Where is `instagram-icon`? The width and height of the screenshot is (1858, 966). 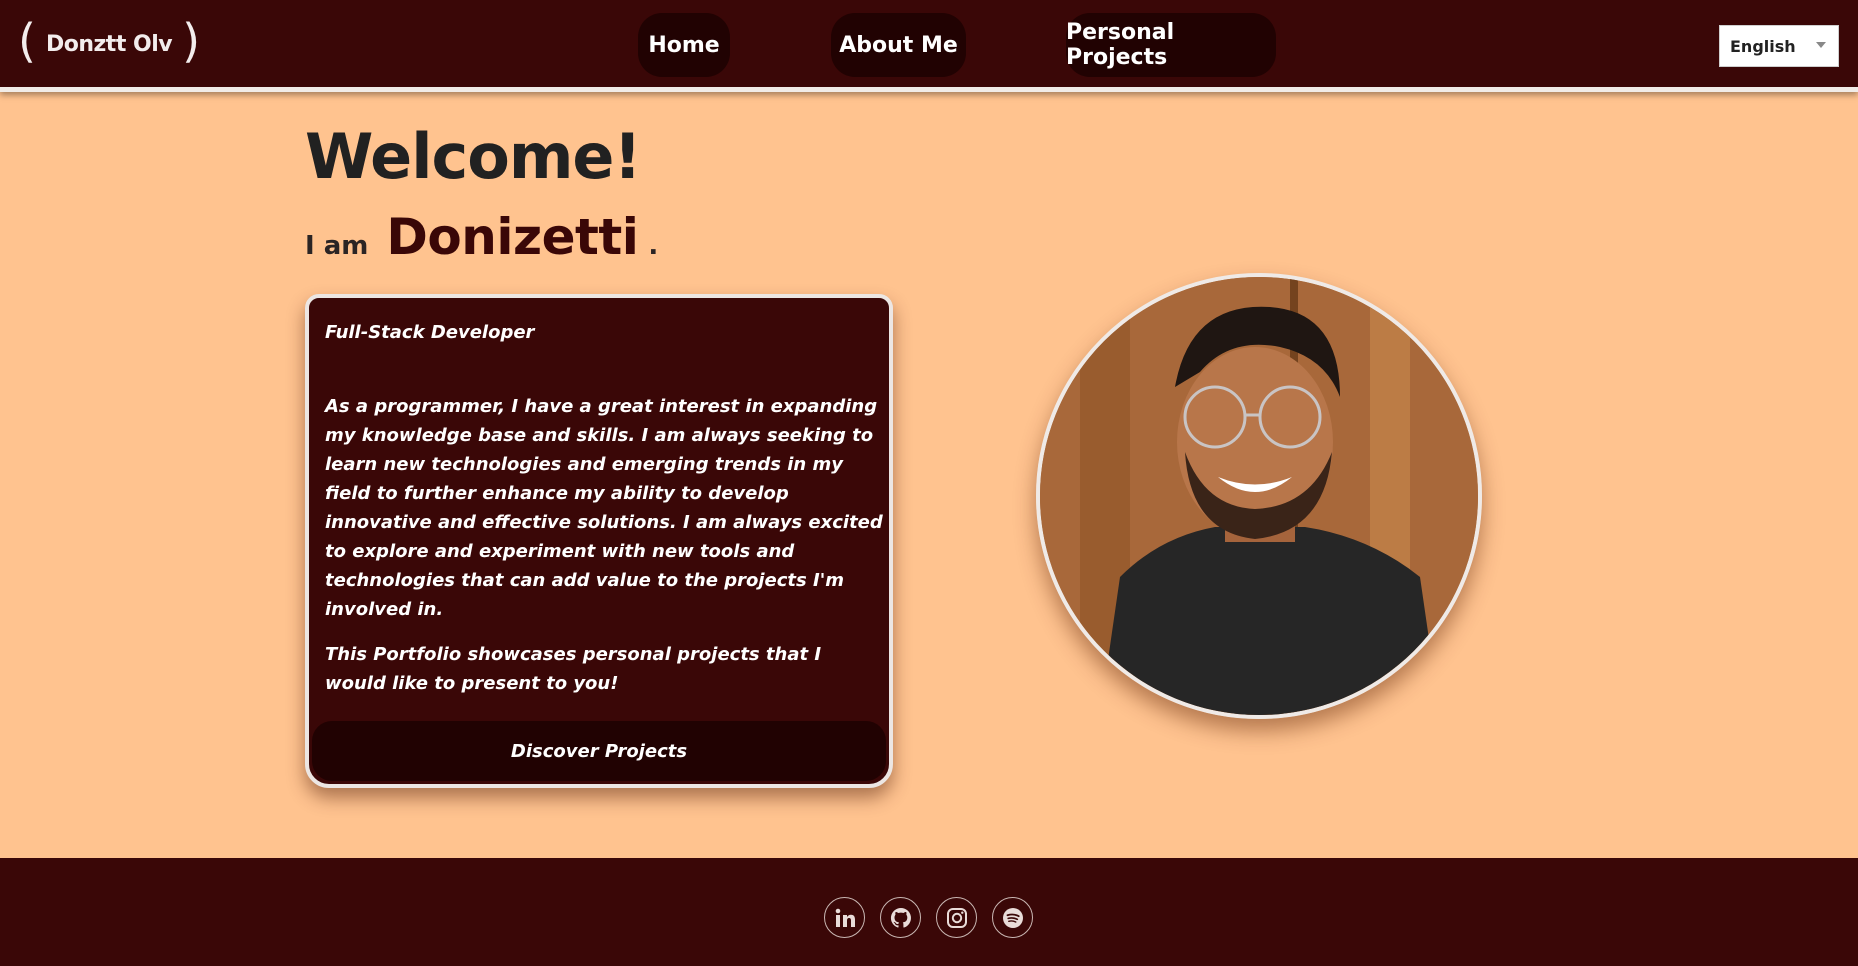 instagram-icon is located at coordinates (956, 917).